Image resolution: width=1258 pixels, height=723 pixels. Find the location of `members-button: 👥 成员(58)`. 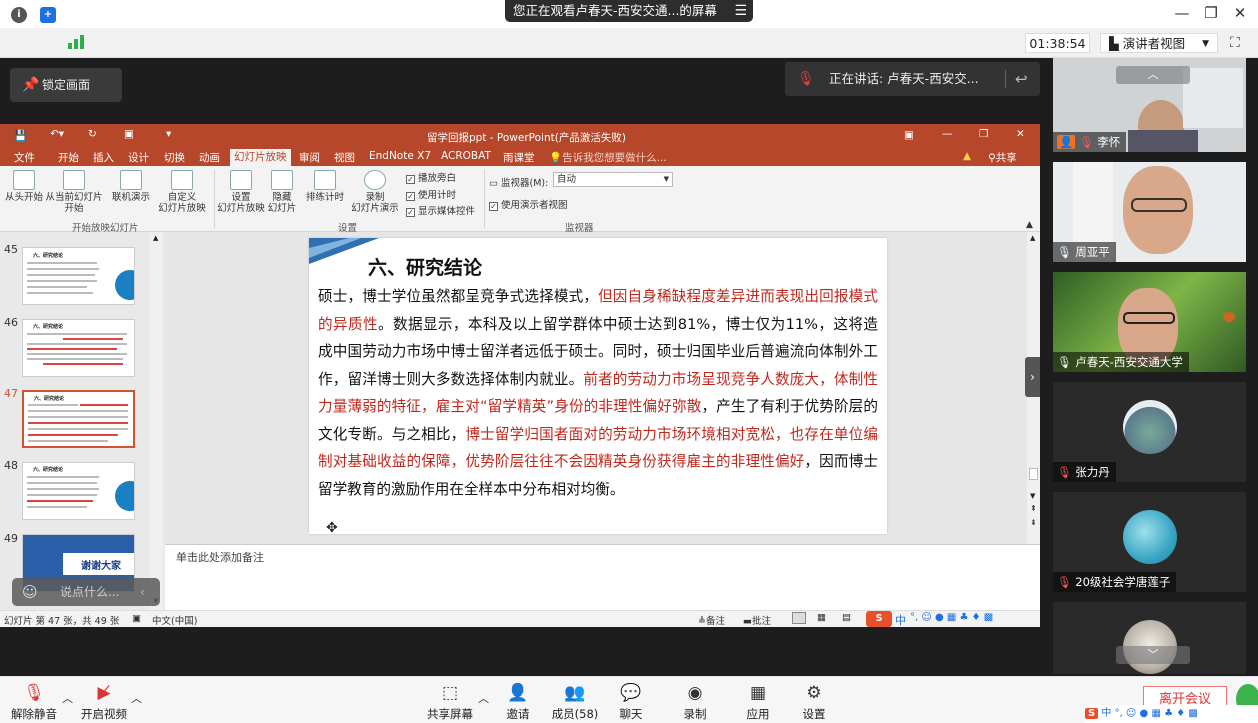

members-button: 👥 成员(58) is located at coordinates (575, 700).